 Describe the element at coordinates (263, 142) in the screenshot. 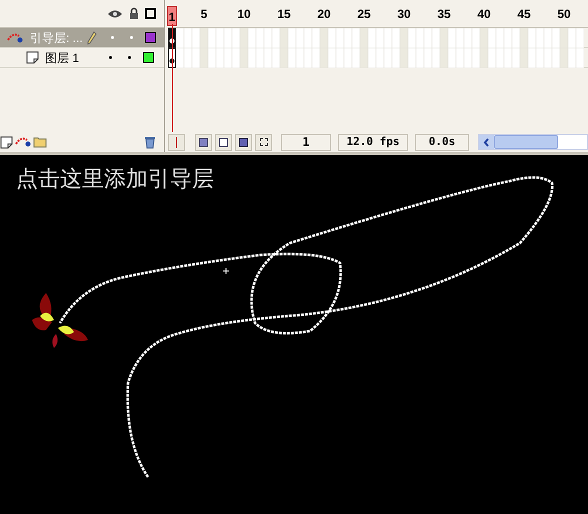

I see `modify-onion-markers-button` at that location.